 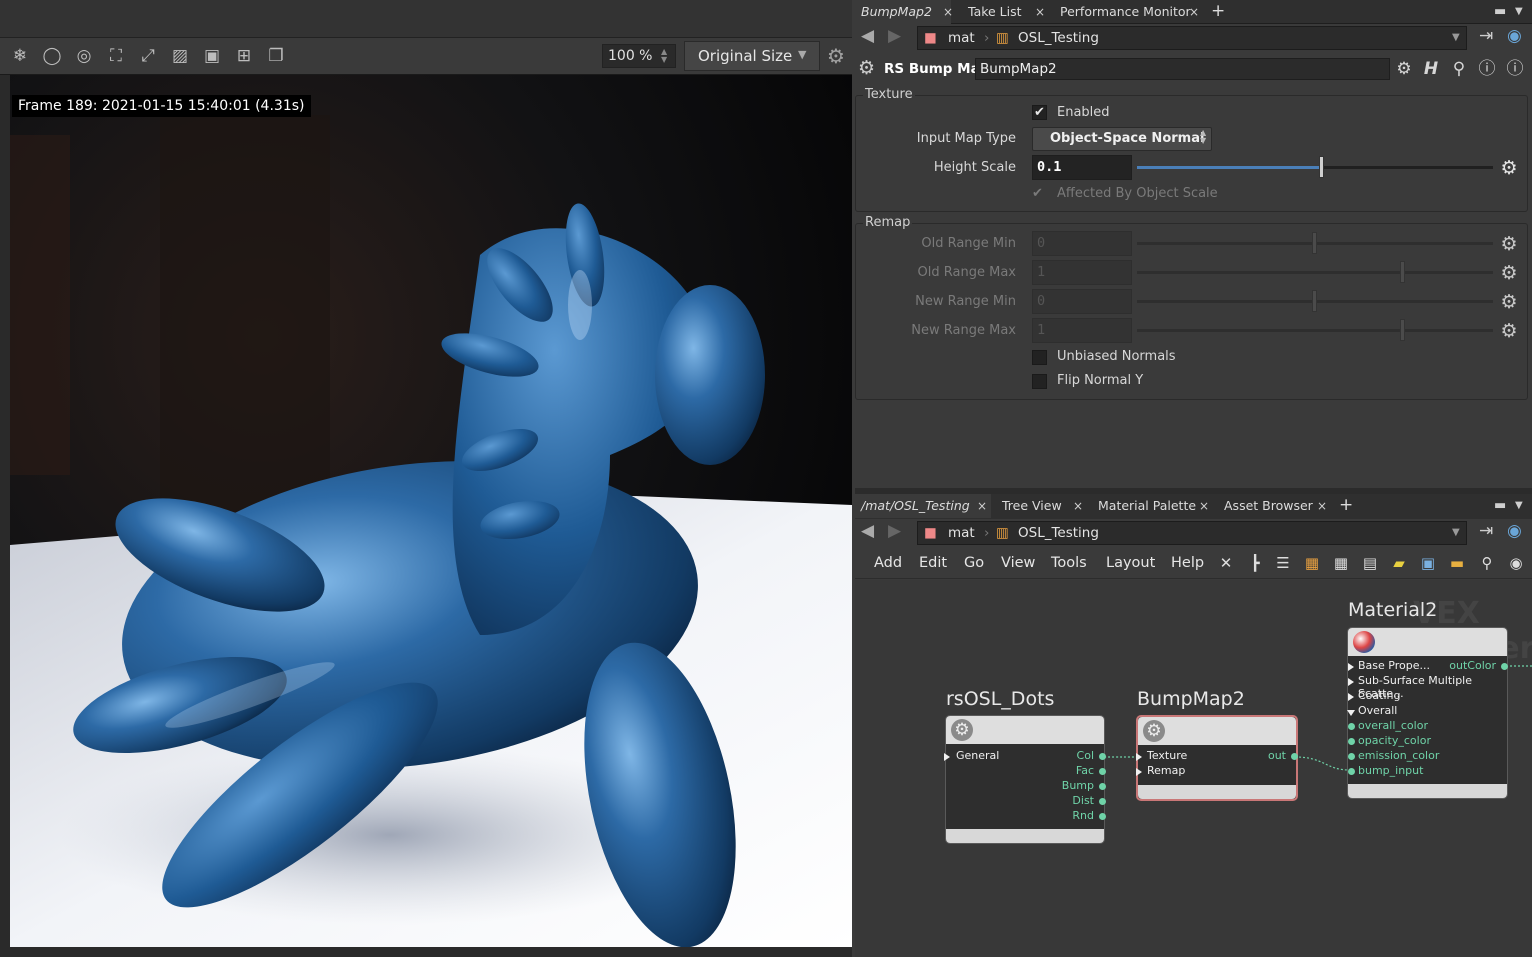 What do you see at coordinates (977, 755) in the screenshot?
I see `input-general: General` at bounding box center [977, 755].